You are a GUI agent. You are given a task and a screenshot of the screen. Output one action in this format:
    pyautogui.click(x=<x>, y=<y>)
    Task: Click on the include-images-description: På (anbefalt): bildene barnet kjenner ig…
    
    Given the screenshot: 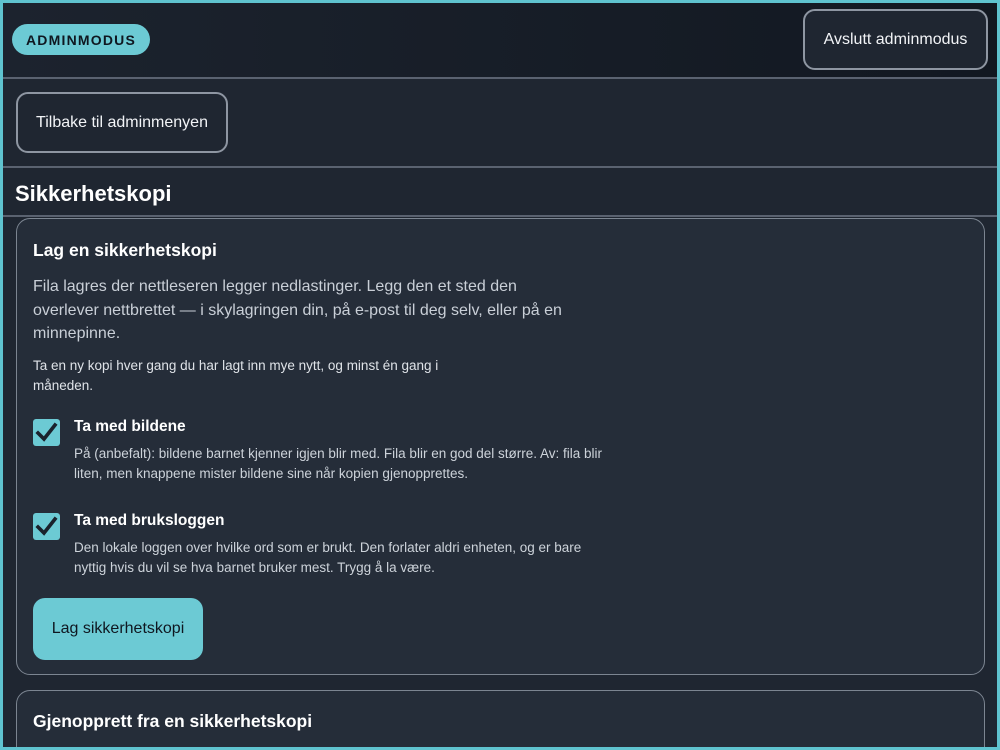 What is the action you would take?
    pyautogui.click(x=338, y=463)
    